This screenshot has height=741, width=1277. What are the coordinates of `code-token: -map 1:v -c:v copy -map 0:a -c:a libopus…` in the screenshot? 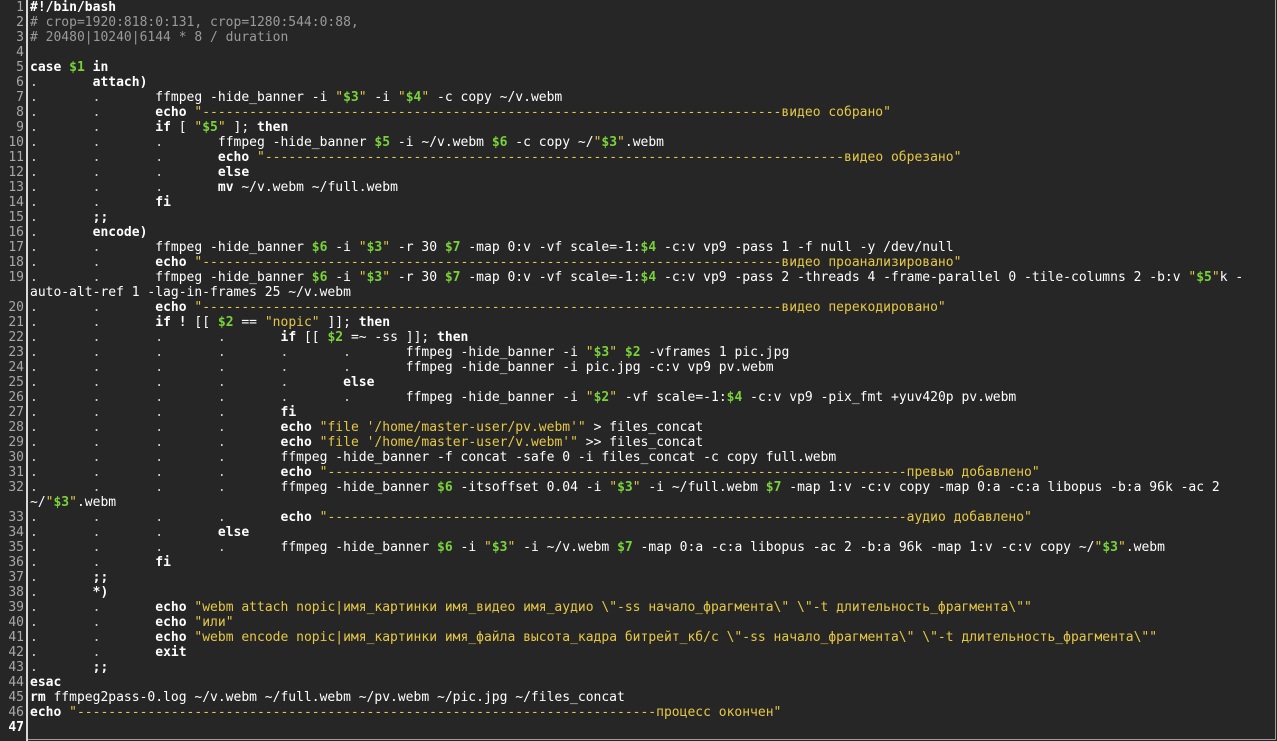 It's located at (1000, 487).